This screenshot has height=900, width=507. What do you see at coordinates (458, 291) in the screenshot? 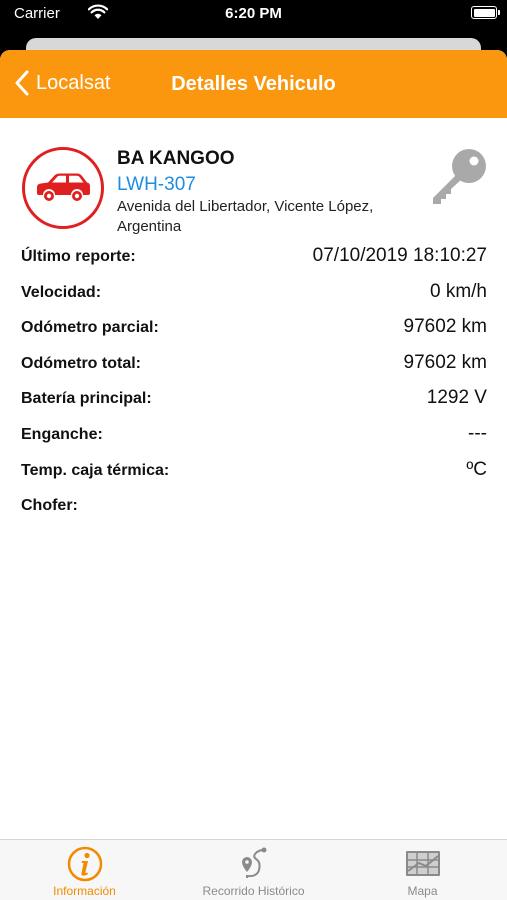
I see `detail-value: 0 km/h` at bounding box center [458, 291].